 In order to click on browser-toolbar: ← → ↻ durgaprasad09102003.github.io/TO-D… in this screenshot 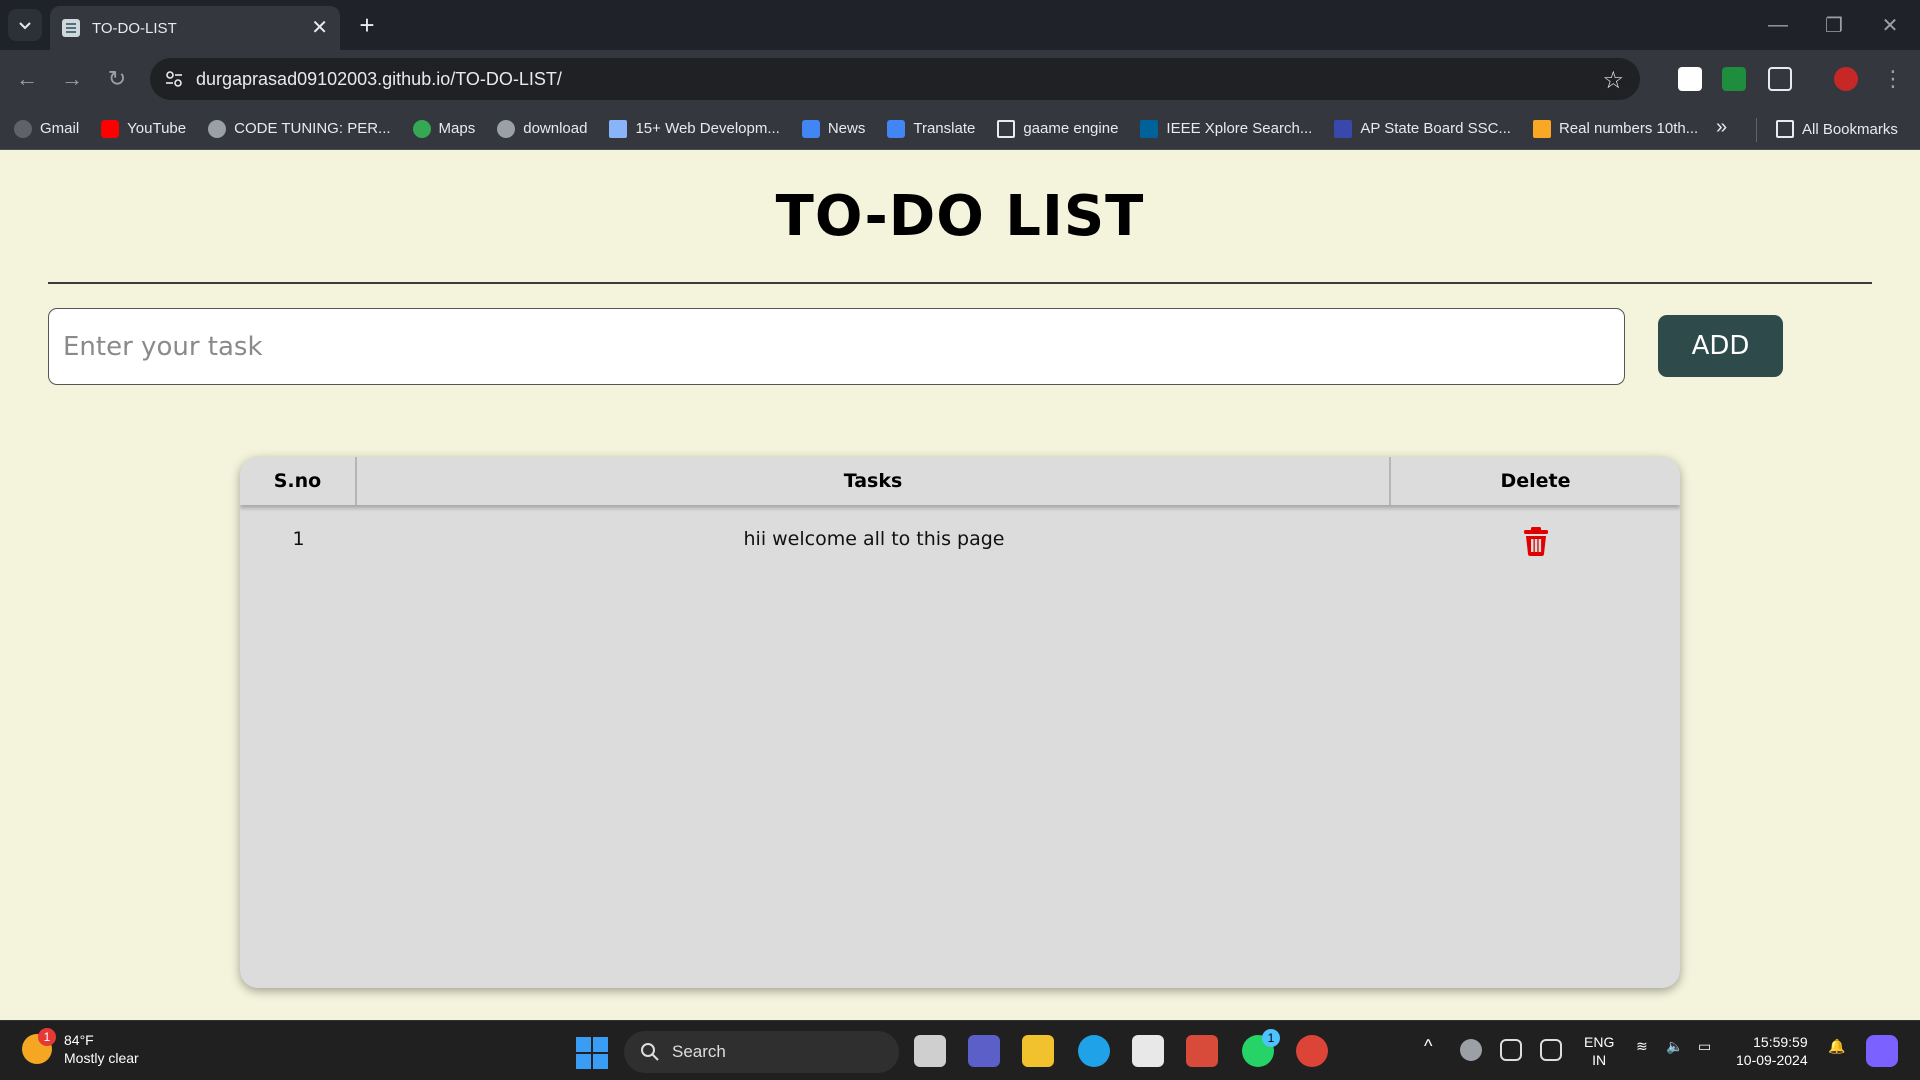, I will do `click(960, 79)`.